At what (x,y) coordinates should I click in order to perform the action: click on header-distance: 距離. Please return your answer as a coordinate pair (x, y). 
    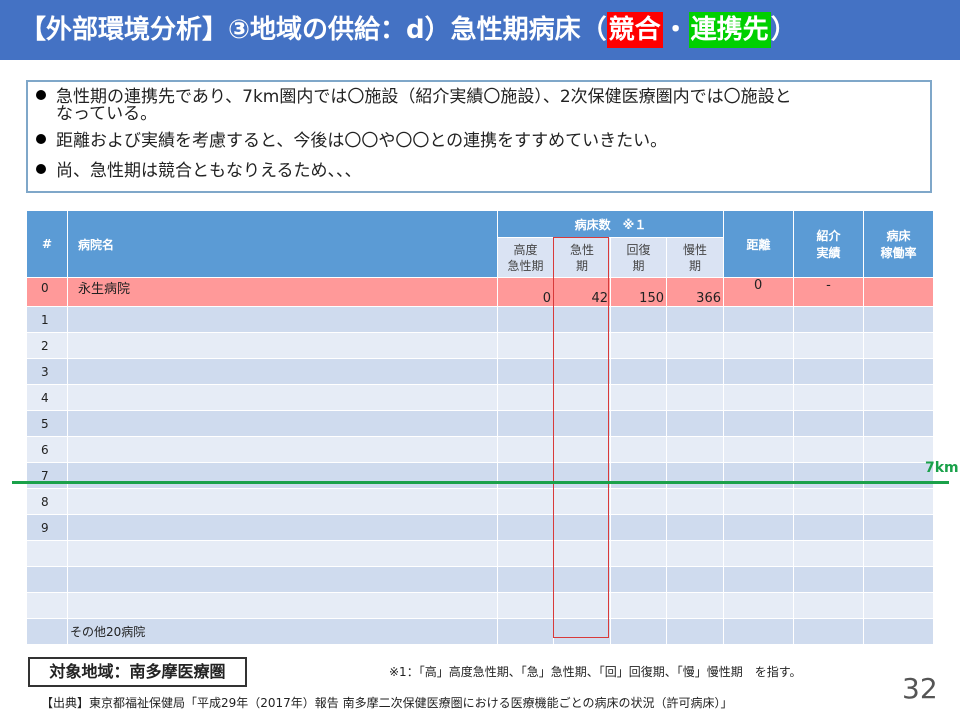
    Looking at the image, I should click on (758, 244).